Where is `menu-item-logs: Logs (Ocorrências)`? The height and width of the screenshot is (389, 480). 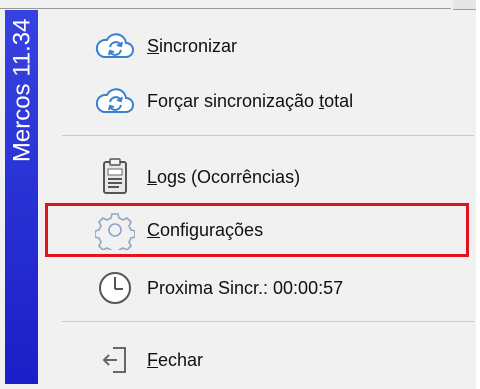
menu-item-logs: Logs (Ocorrências) is located at coordinates (197, 177).